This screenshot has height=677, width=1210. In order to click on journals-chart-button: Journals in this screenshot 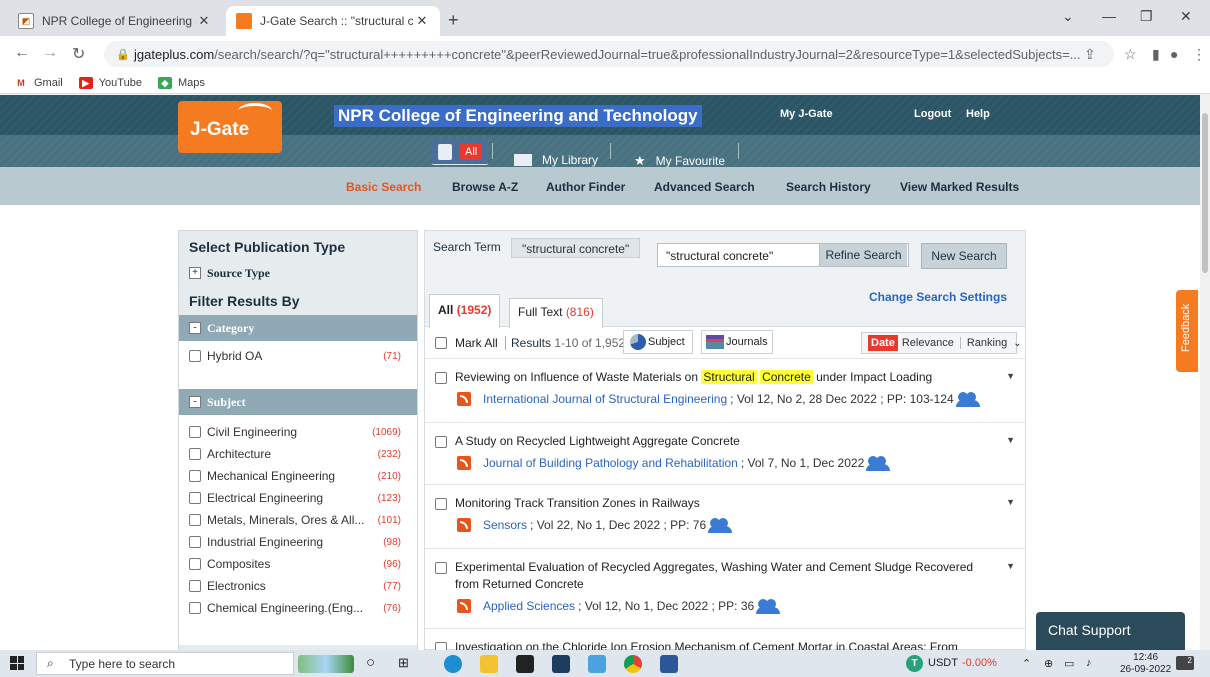, I will do `click(737, 342)`.